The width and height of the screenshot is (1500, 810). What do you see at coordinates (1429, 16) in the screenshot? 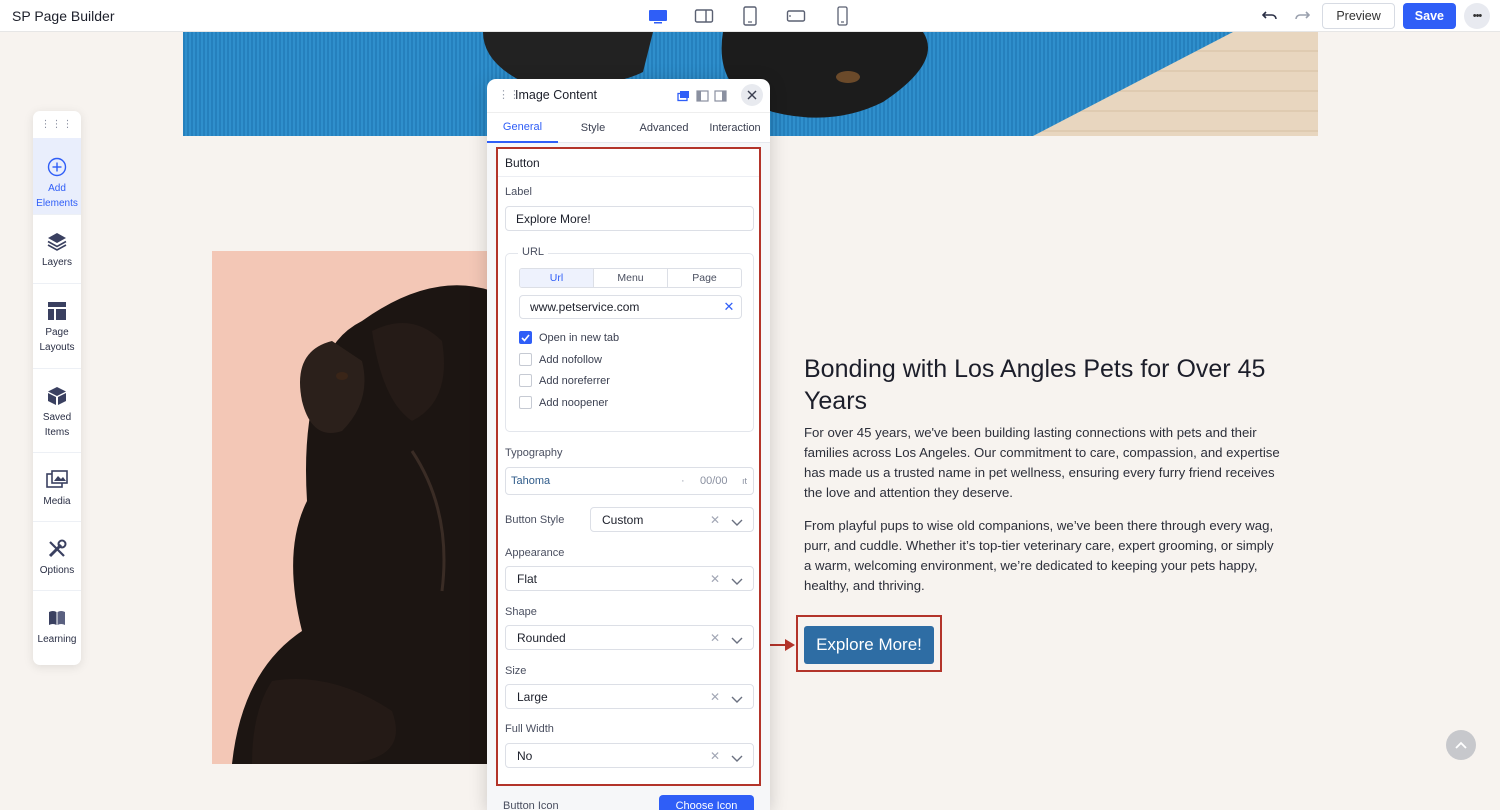
I see `save-button: Save` at bounding box center [1429, 16].